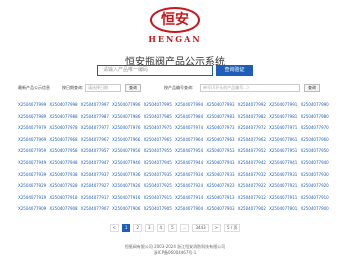 This screenshot has height=263, width=350. I want to click on product-code-link: X2504077943, so click(221, 163).